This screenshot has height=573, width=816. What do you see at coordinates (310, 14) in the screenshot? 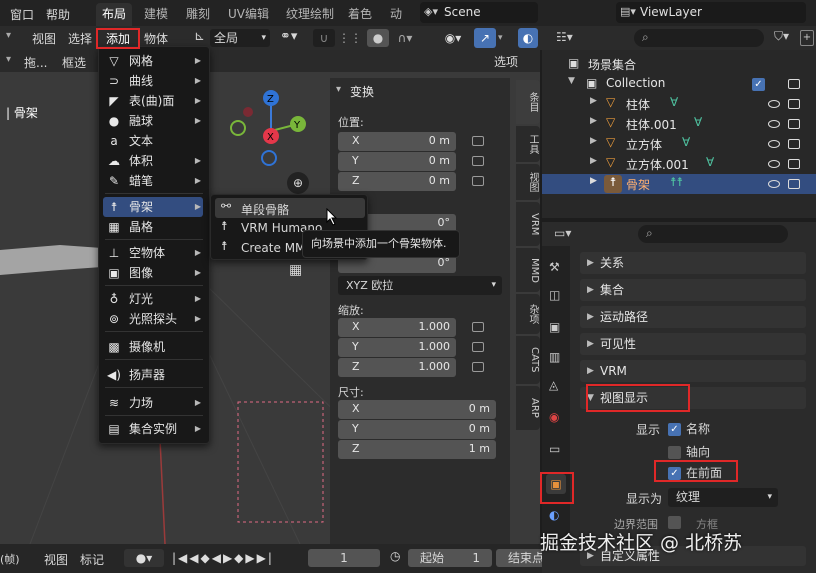
I see `tab-texture-paint: 纹理绘制` at bounding box center [310, 14].